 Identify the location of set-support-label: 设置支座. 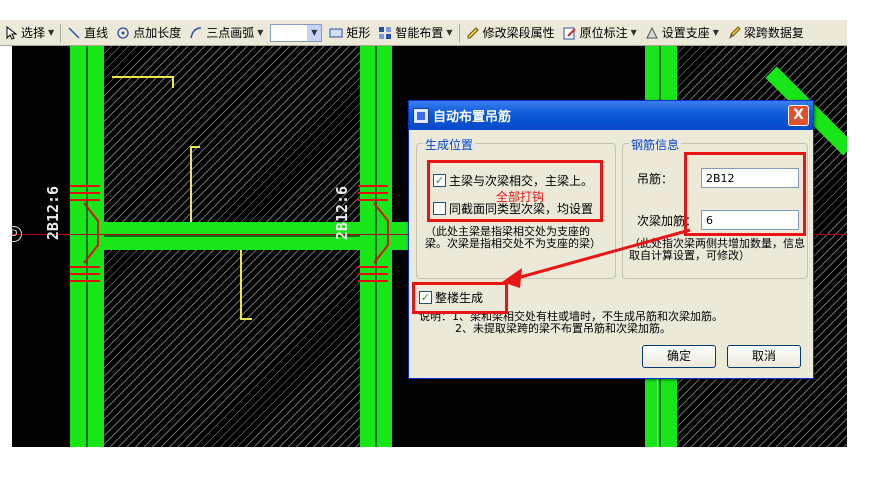
(685, 33).